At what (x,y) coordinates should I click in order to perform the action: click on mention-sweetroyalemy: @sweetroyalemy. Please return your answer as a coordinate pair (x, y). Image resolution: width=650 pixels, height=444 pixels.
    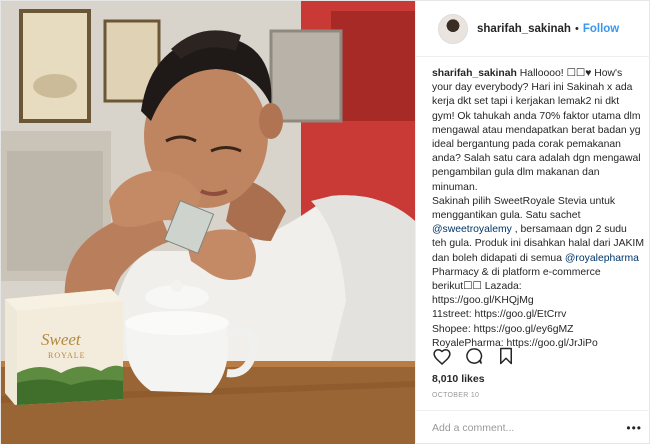
    Looking at the image, I should click on (472, 229).